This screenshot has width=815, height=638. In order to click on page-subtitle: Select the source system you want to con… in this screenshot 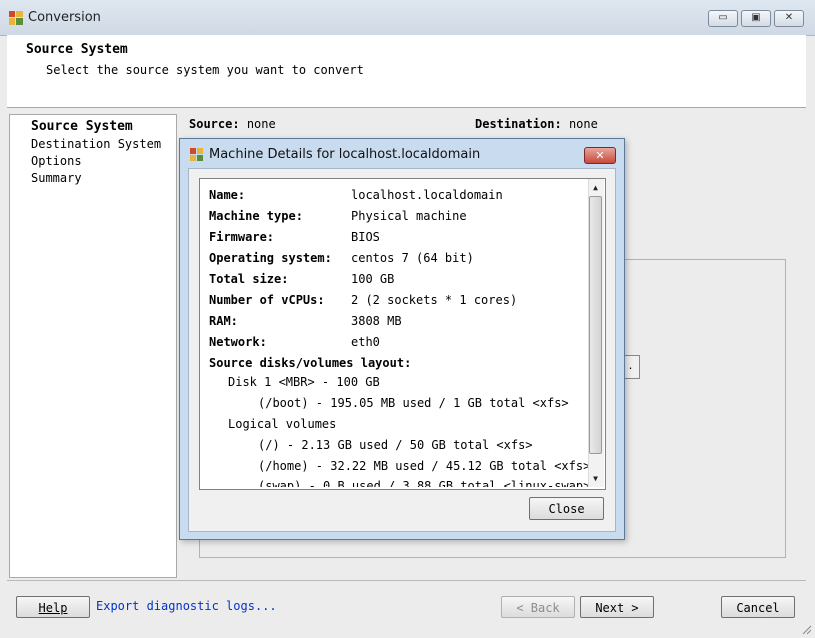, I will do `click(205, 70)`.